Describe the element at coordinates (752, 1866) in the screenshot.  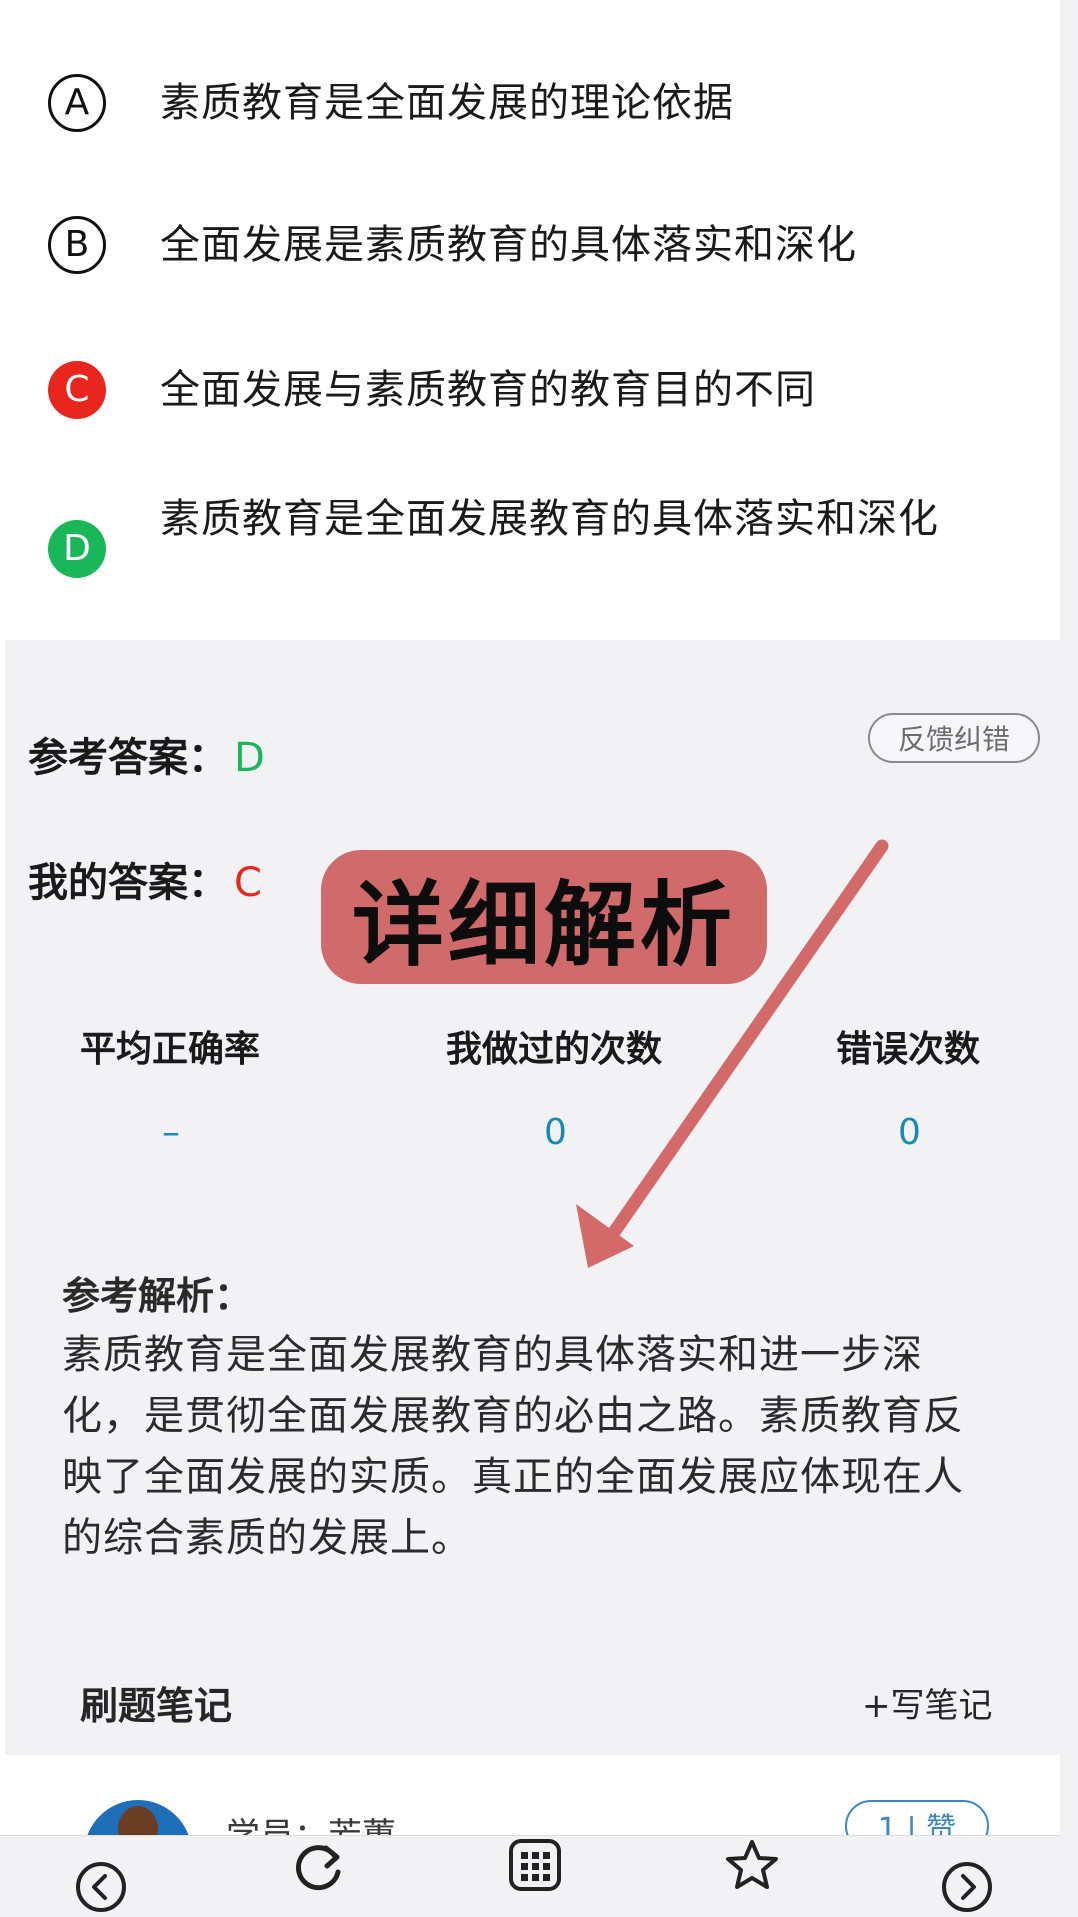
I see `star-icon` at that location.